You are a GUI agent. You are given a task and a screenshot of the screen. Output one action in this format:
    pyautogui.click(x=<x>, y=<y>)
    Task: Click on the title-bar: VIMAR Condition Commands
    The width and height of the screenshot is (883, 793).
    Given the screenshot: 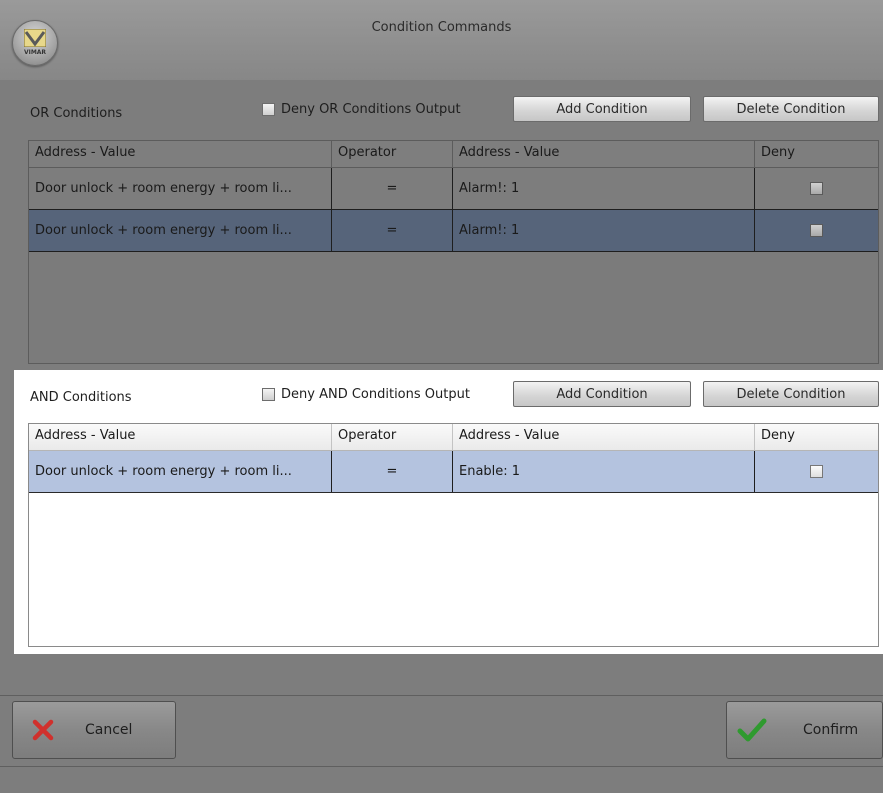 What is the action you would take?
    pyautogui.click(x=441, y=40)
    